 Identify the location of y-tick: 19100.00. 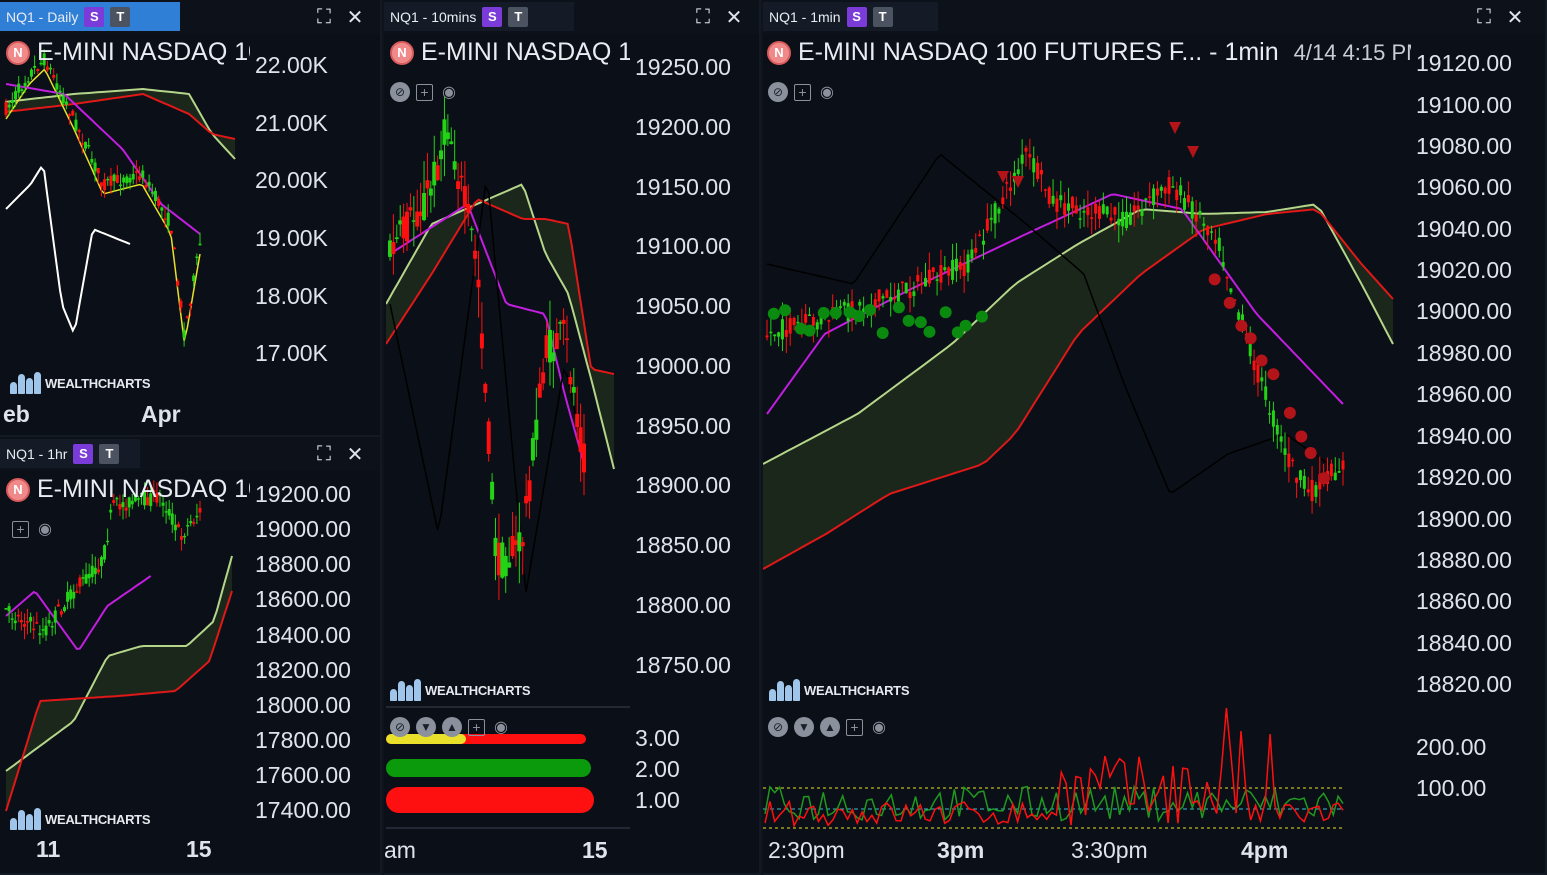
(683, 246).